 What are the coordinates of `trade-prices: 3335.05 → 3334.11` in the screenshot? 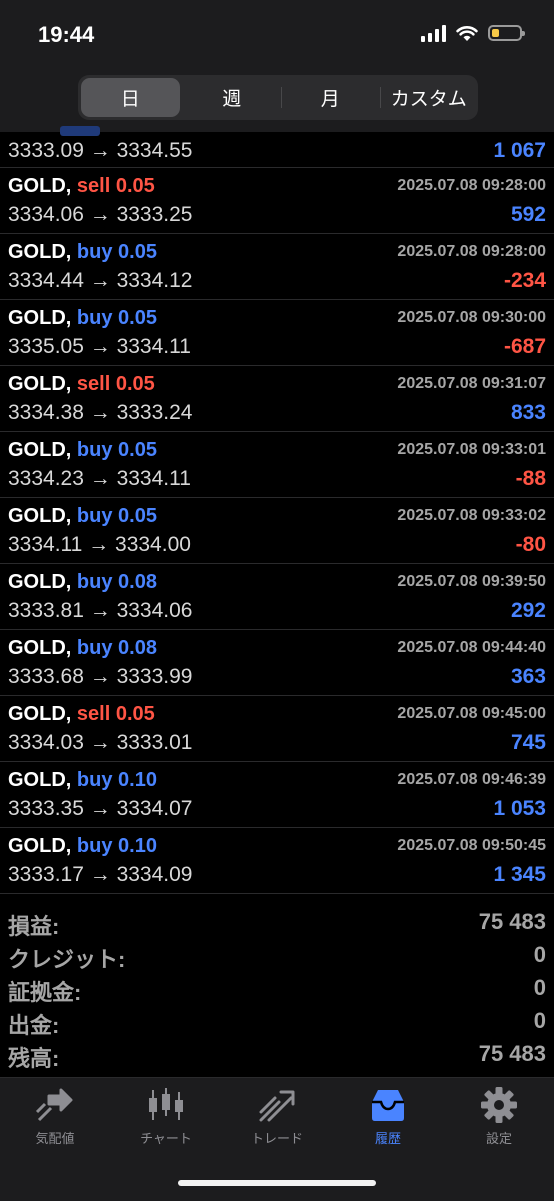 It's located at (99, 346).